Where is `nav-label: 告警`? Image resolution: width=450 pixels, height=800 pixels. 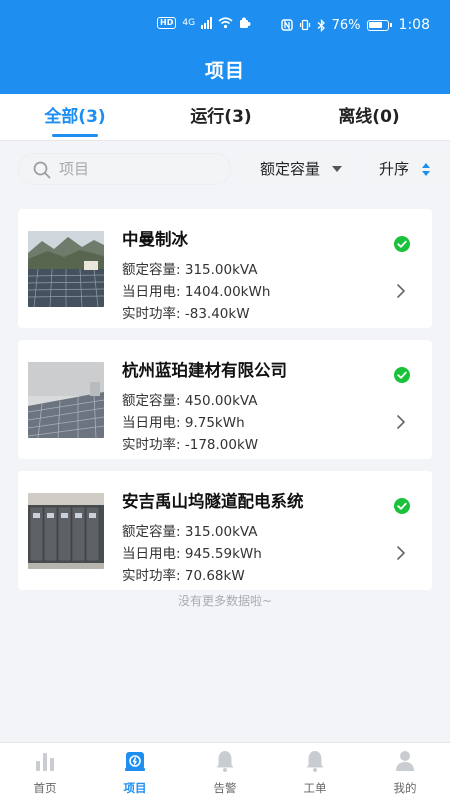 nav-label: 告警 is located at coordinates (225, 788).